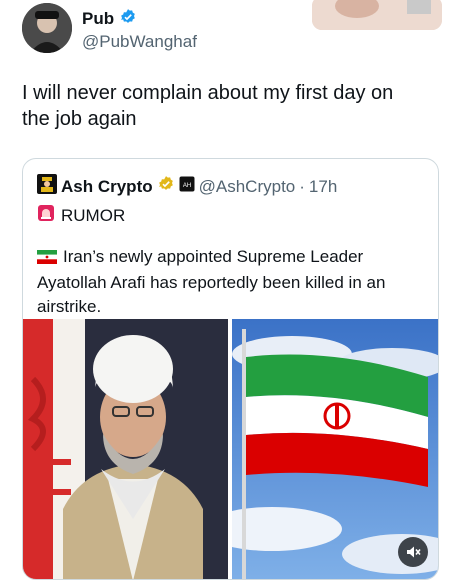 Image resolution: width=460 pixels, height=580 pixels. What do you see at coordinates (139, 42) in the screenshot?
I see `author-handle: @PubWanghaf` at bounding box center [139, 42].